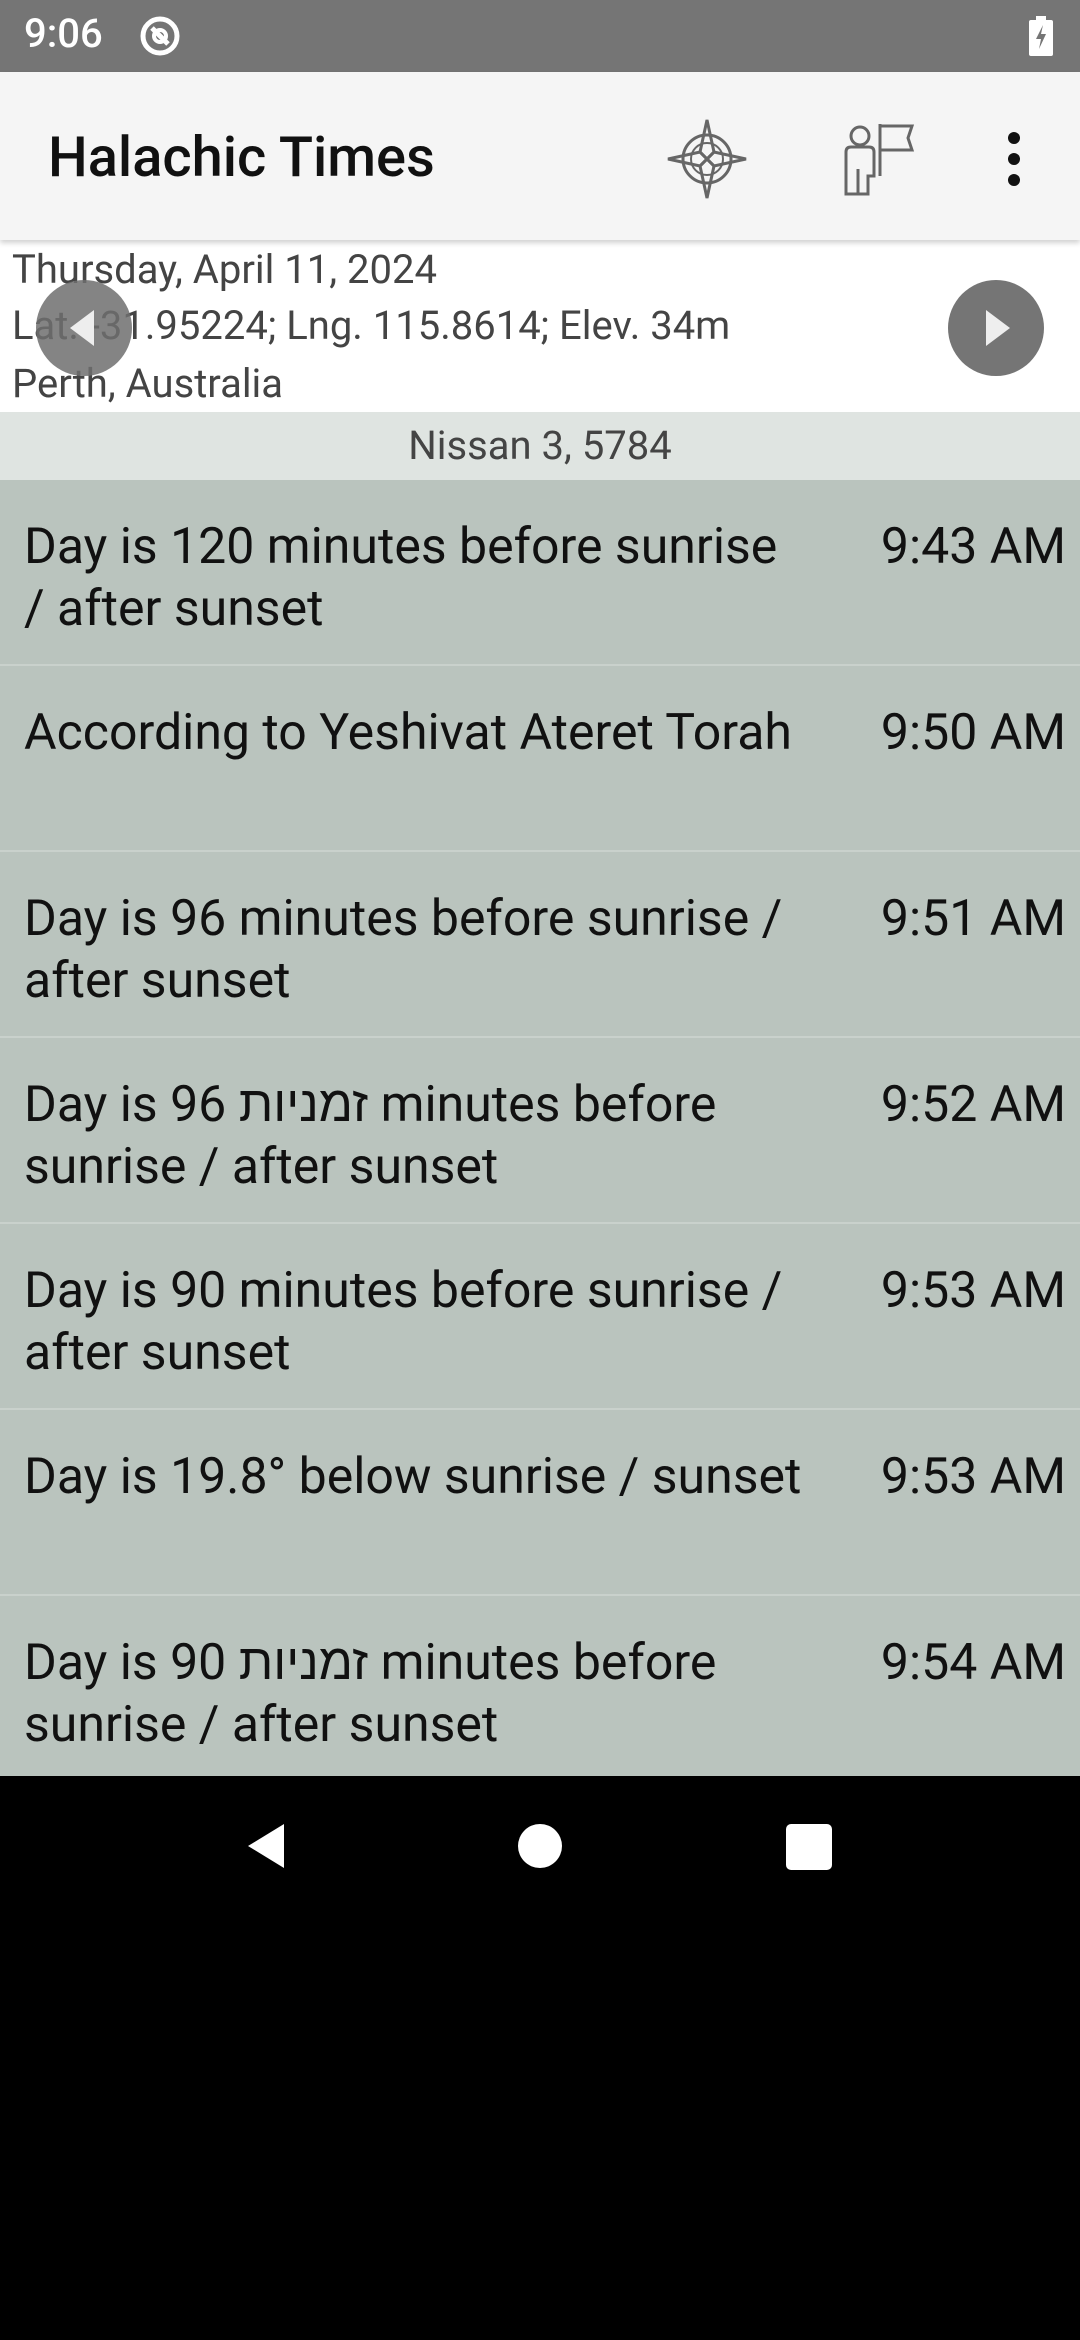 Image resolution: width=1080 pixels, height=2340 pixels. I want to click on compass-button, so click(707, 159).